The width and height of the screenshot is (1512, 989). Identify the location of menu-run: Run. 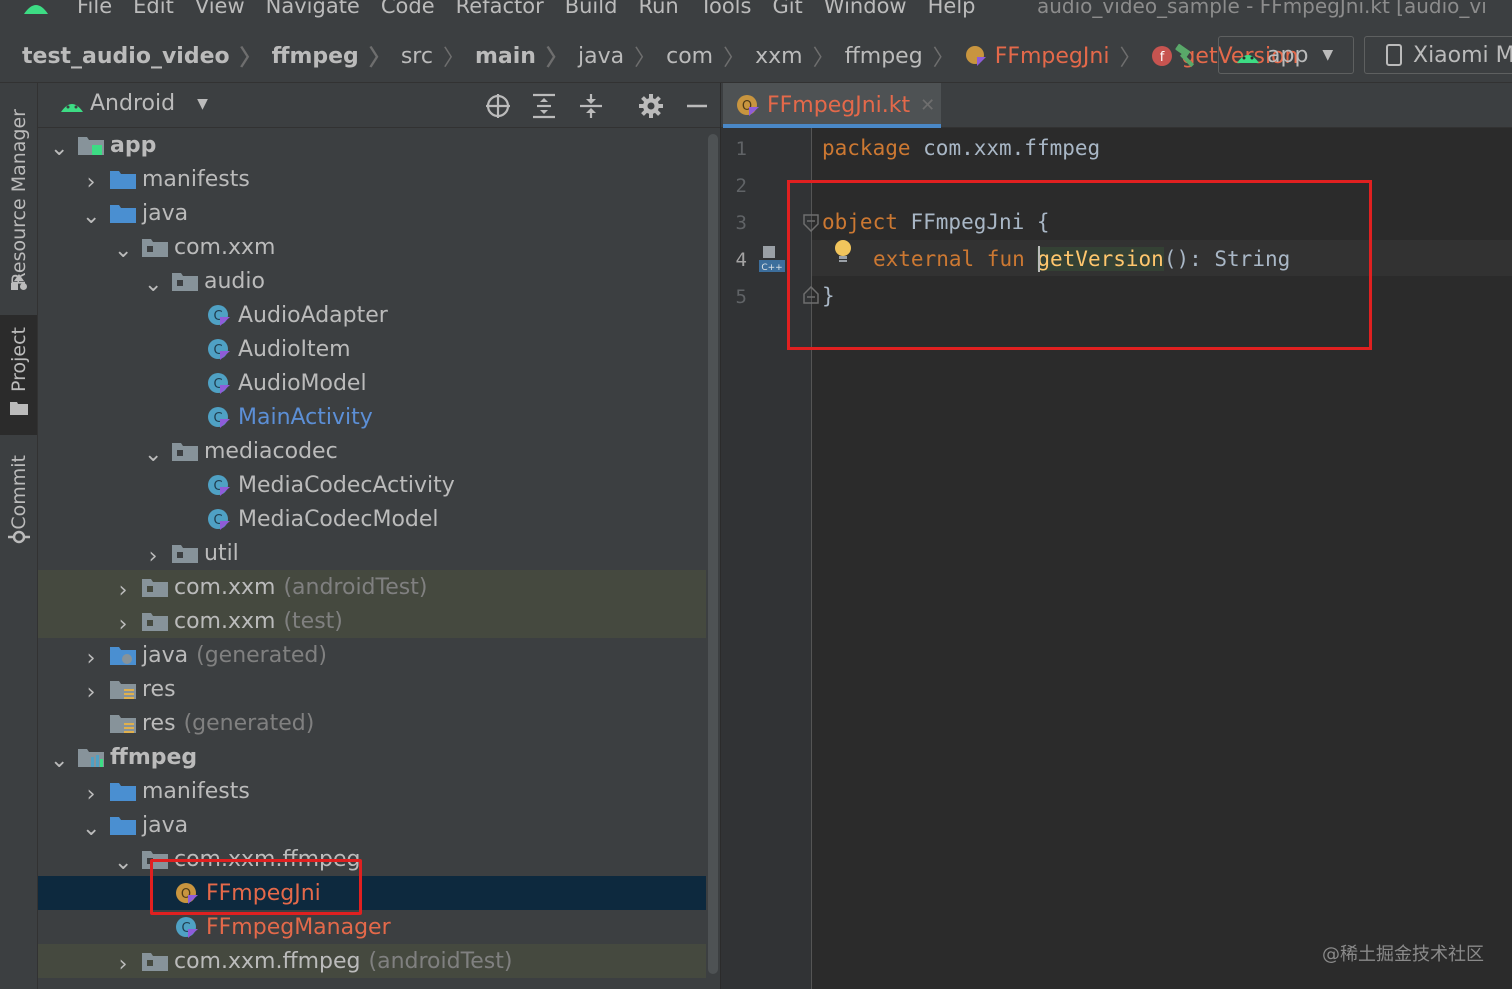
(658, 9).